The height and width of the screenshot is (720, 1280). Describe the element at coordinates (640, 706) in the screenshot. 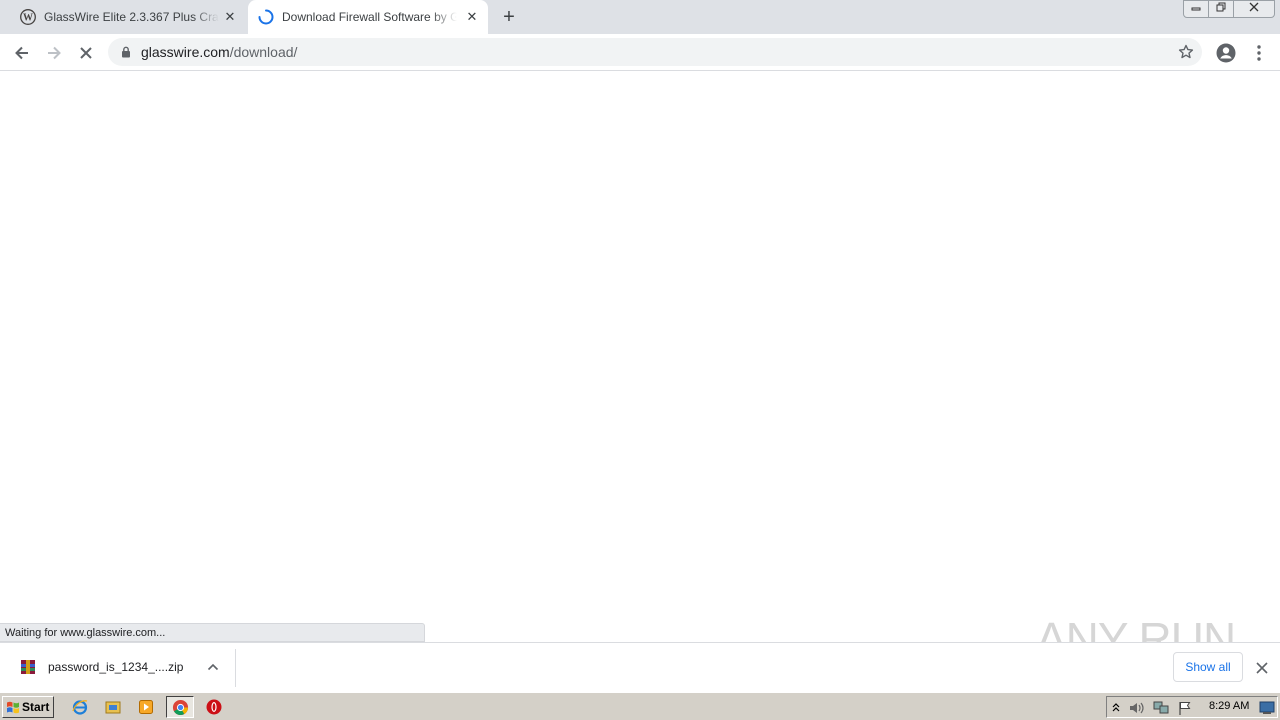

I see `windows-taskbar: Start 8:29 AM` at that location.